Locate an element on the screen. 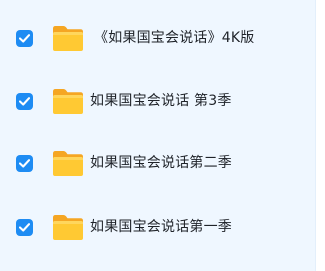 This screenshot has height=271, width=325. file-name: 如果国宝会说话第二季 is located at coordinates (161, 163).